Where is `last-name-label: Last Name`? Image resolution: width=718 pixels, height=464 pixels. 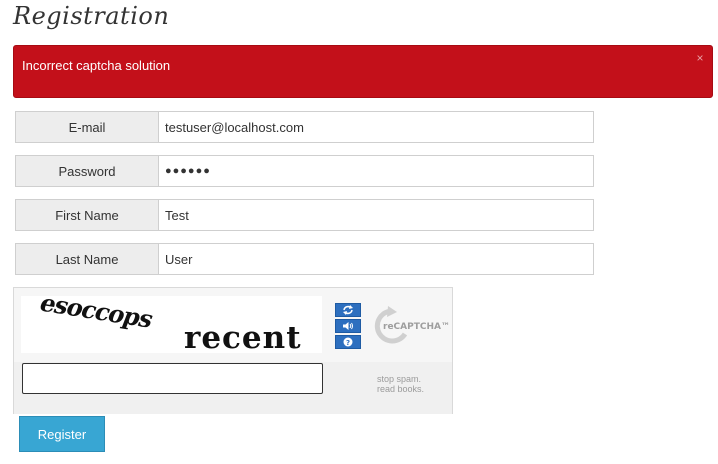
last-name-label: Last Name is located at coordinates (86, 259).